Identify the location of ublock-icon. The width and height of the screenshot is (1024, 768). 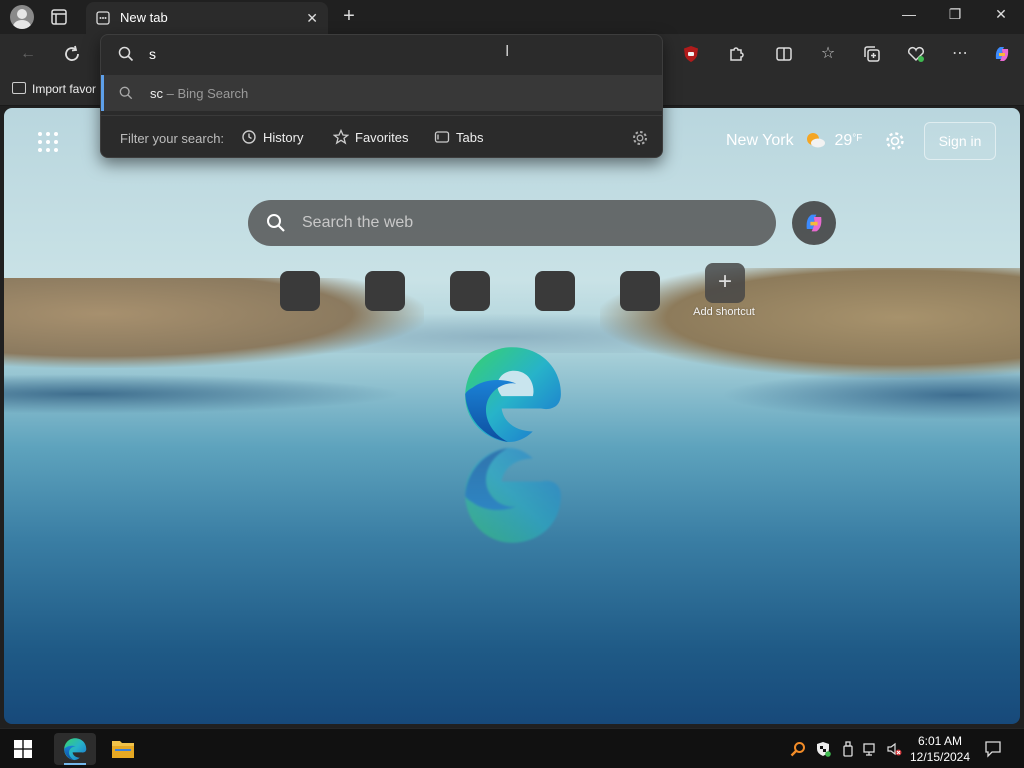
(691, 54).